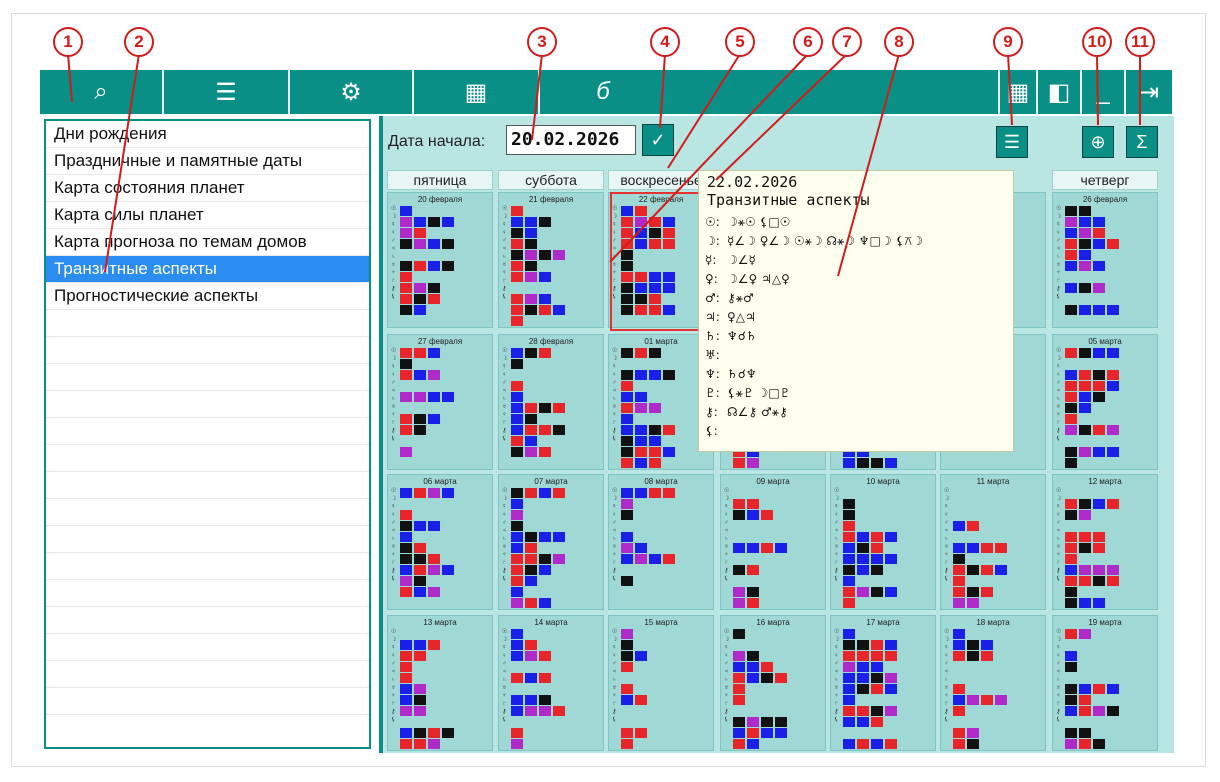  I want to click on tooltip-planet: ♃:, so click(712, 317).